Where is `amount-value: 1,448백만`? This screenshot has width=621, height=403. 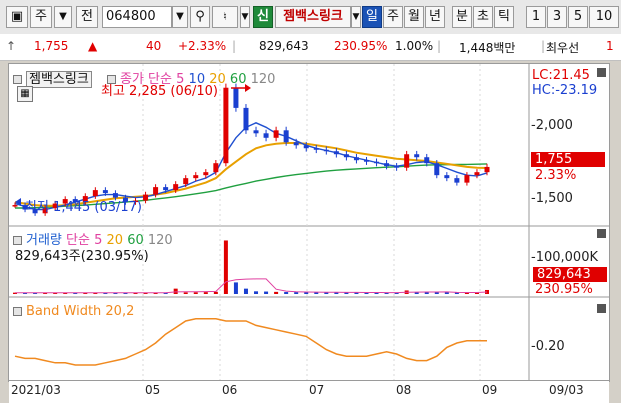 amount-value: 1,448백만 is located at coordinates (487, 48).